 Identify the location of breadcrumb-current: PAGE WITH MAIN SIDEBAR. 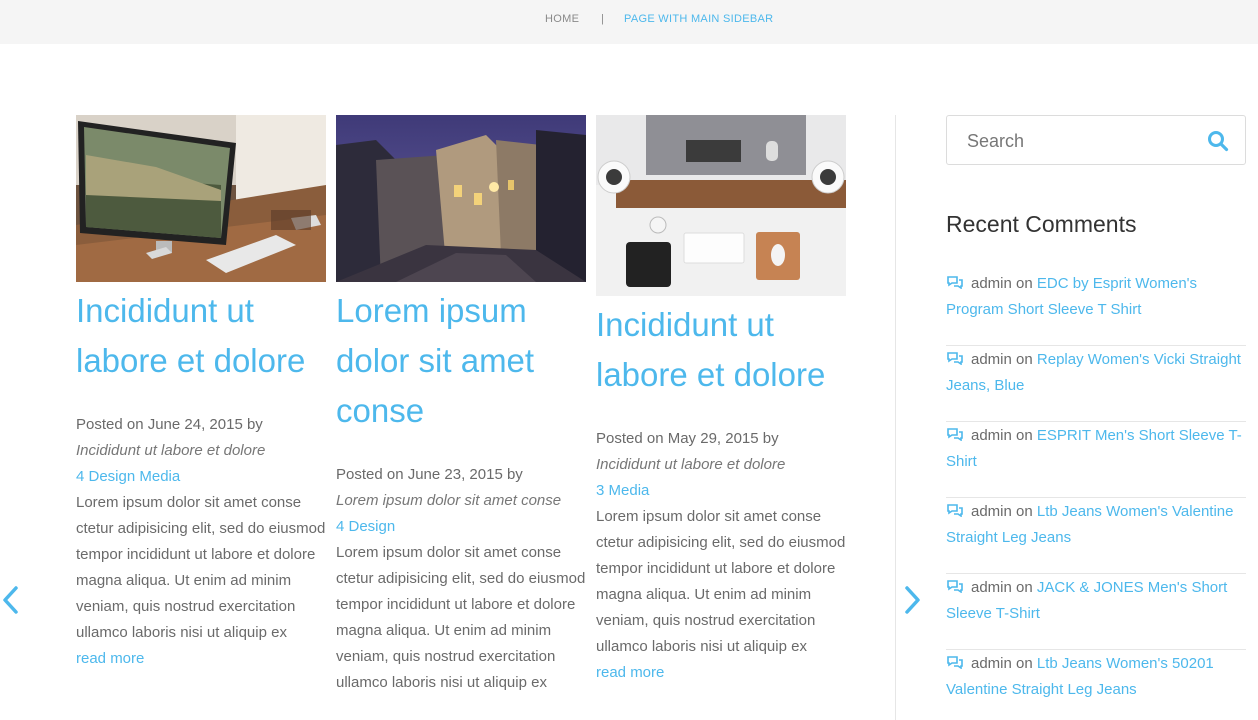
(699, 19).